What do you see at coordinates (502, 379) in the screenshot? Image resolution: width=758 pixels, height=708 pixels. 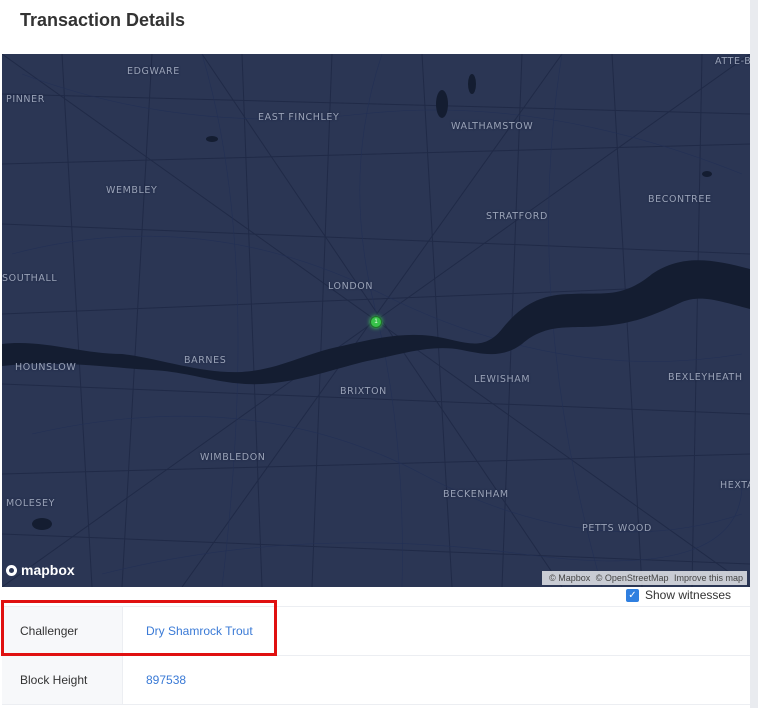 I see `place-label: LEWISHAM` at bounding box center [502, 379].